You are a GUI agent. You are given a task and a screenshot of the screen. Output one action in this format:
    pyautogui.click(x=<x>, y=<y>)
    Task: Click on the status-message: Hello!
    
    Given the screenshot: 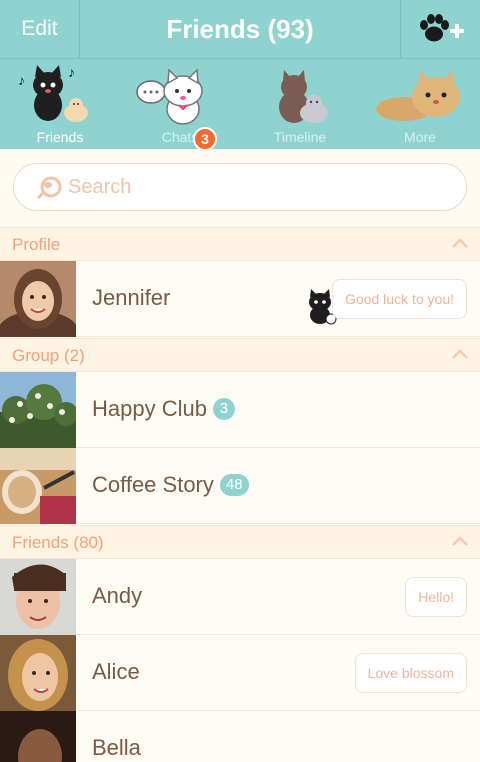 What is the action you would take?
    pyautogui.click(x=436, y=597)
    